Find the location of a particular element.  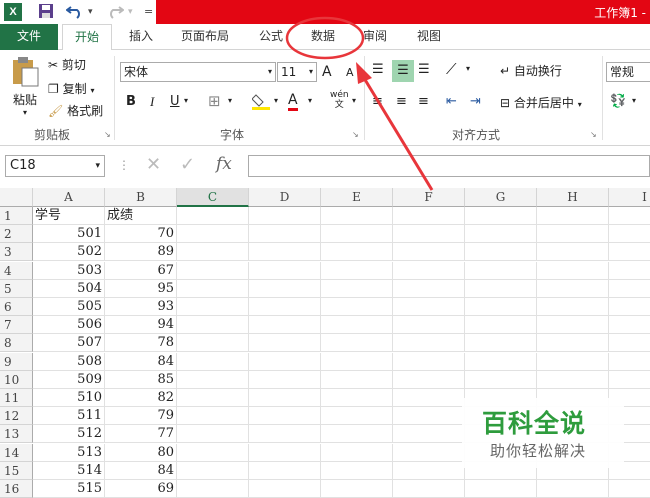

annotation-circle is located at coordinates (325, 38).